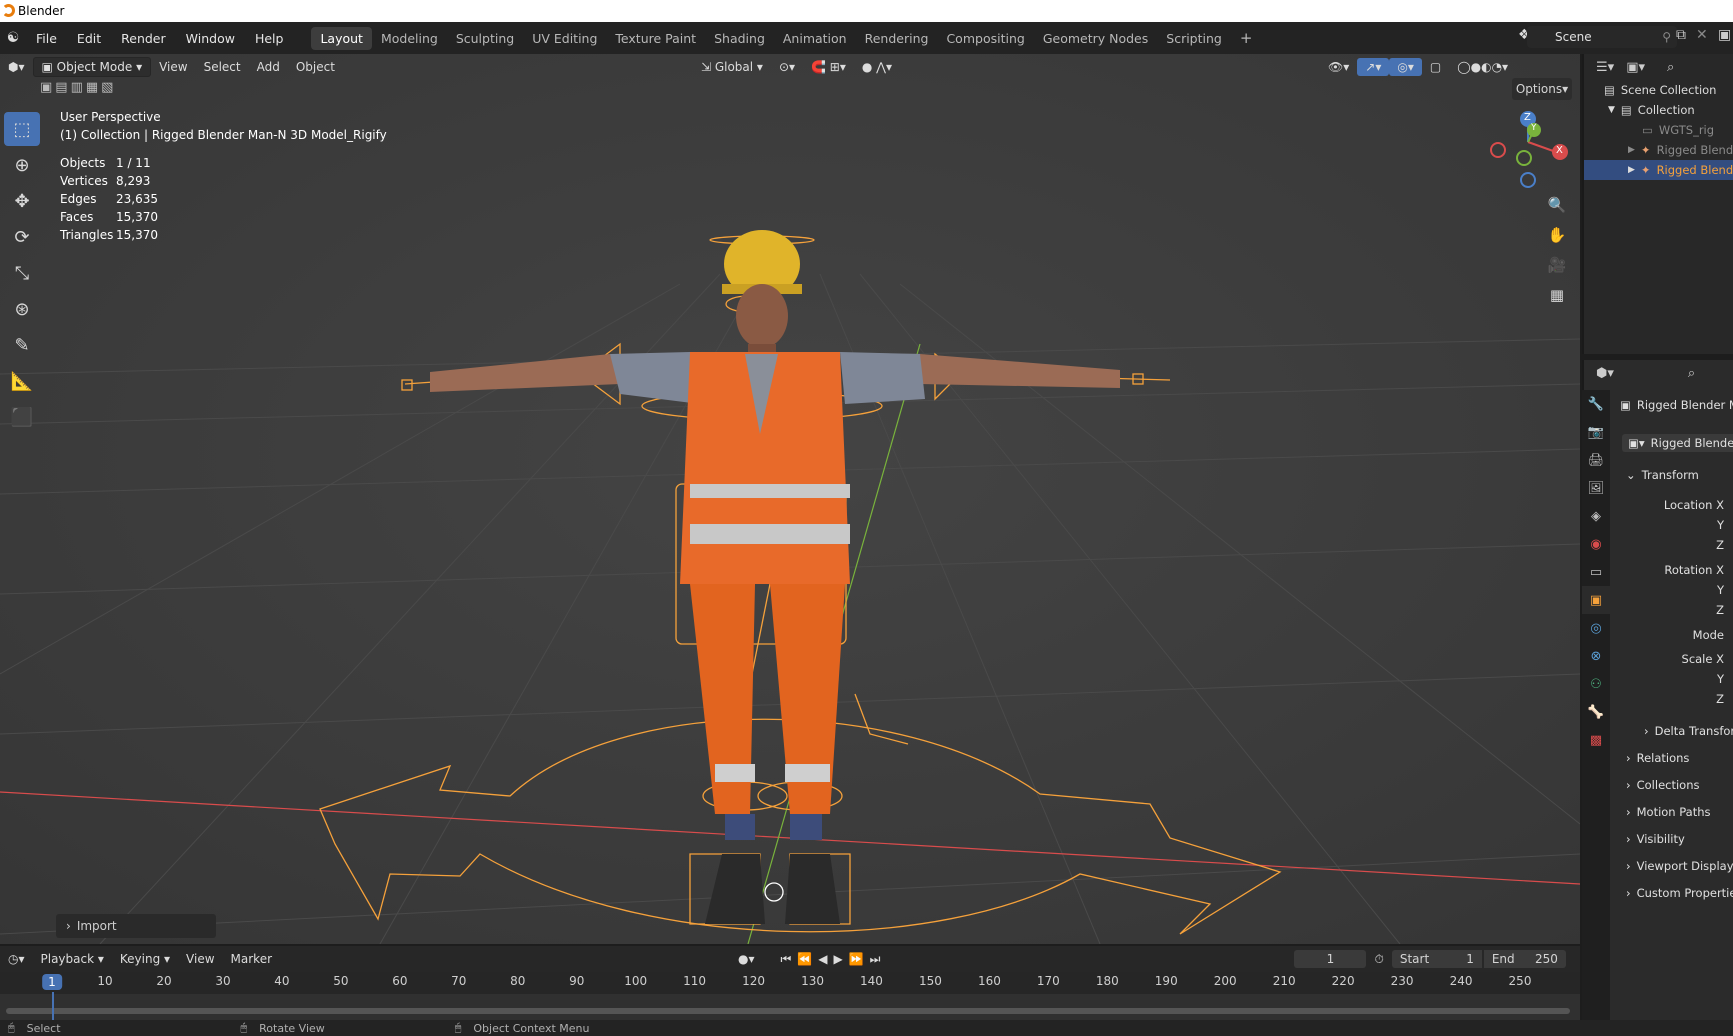 The height and width of the screenshot is (1036, 1733). I want to click on custom-properties-panel: › Custom Properties, so click(1679, 893).